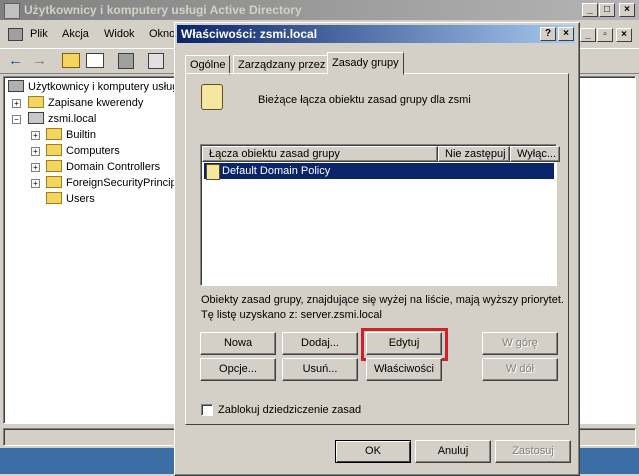 This screenshot has height=476, width=639. What do you see at coordinates (39, 34) in the screenshot?
I see `menu-item-plik: Plik` at bounding box center [39, 34].